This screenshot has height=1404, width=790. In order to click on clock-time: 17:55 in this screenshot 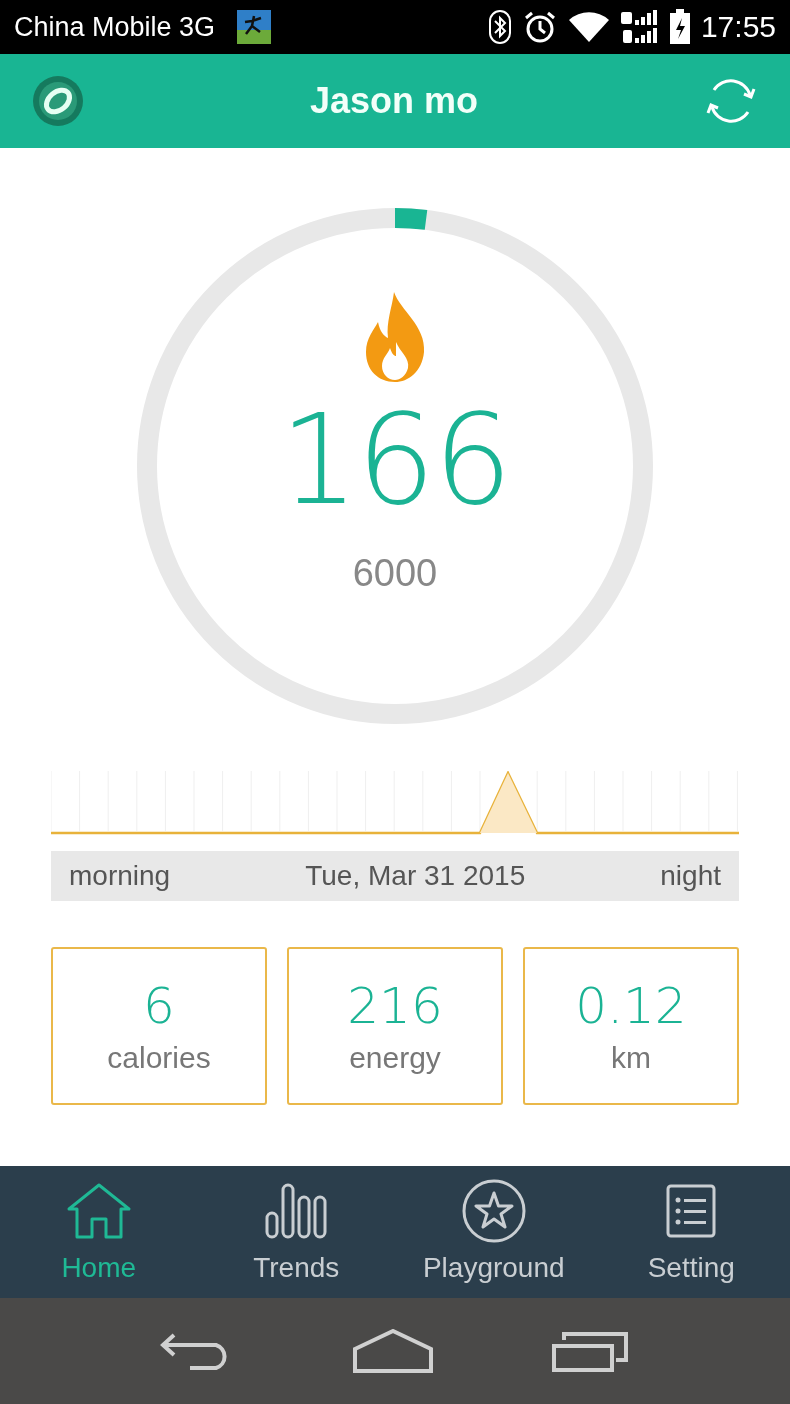, I will do `click(738, 27)`.